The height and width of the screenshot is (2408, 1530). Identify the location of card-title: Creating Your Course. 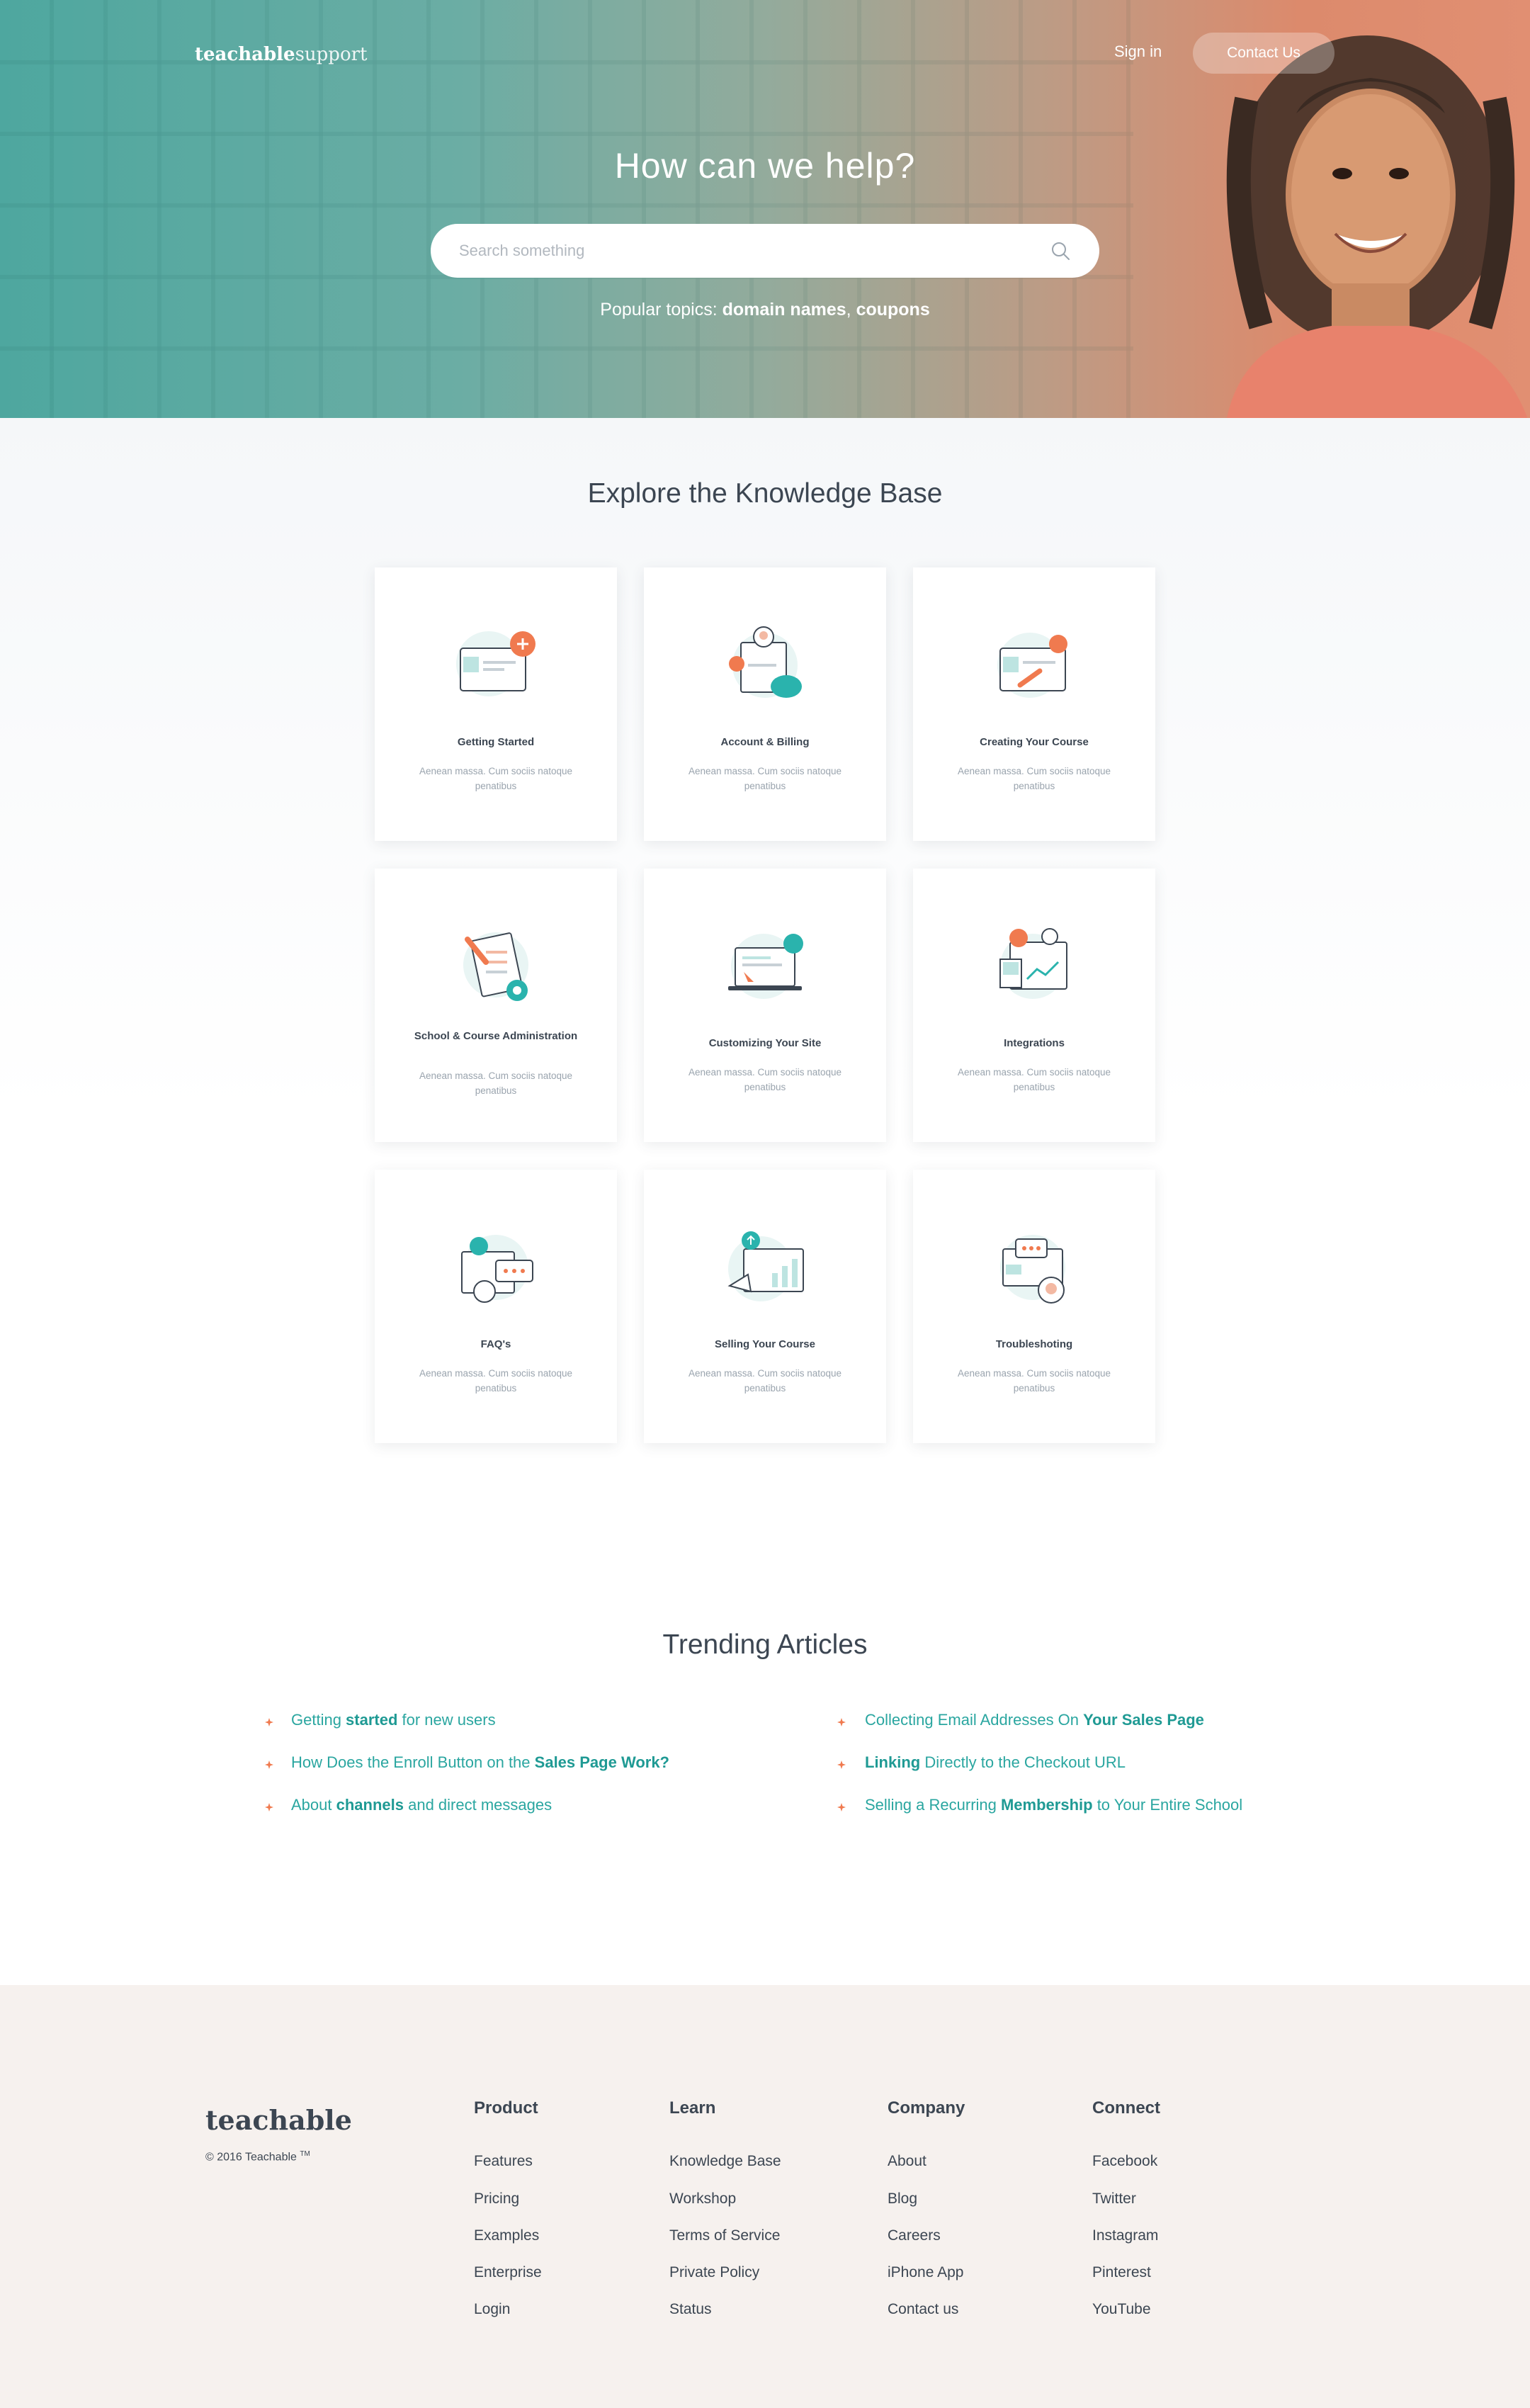
(1034, 742).